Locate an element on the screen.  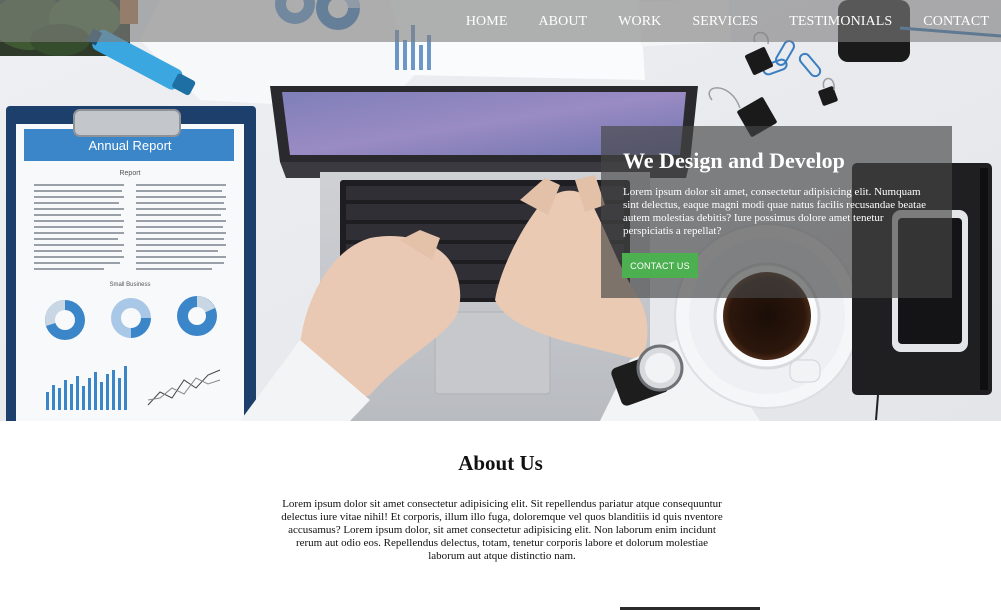
nav-home-link: HOME is located at coordinates (487, 21).